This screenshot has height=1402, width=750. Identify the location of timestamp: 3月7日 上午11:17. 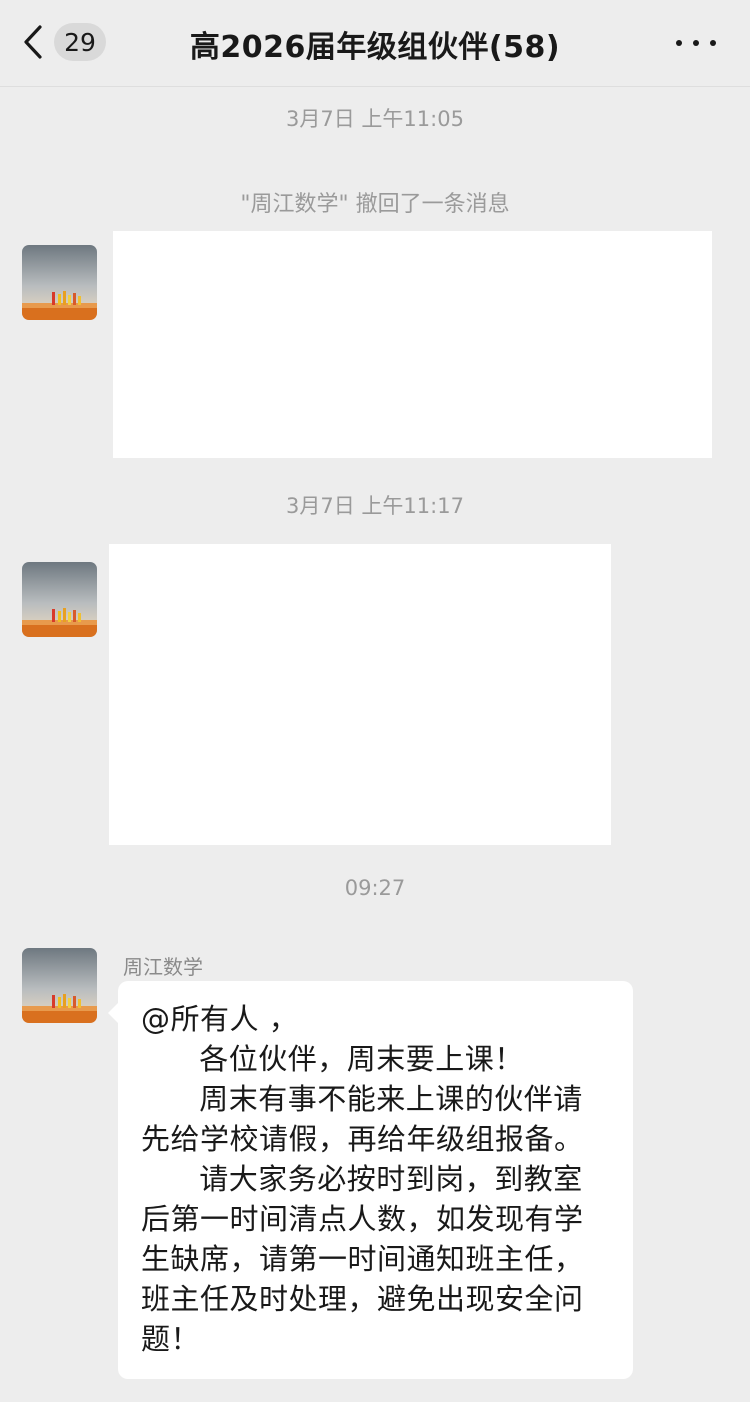
(375, 506).